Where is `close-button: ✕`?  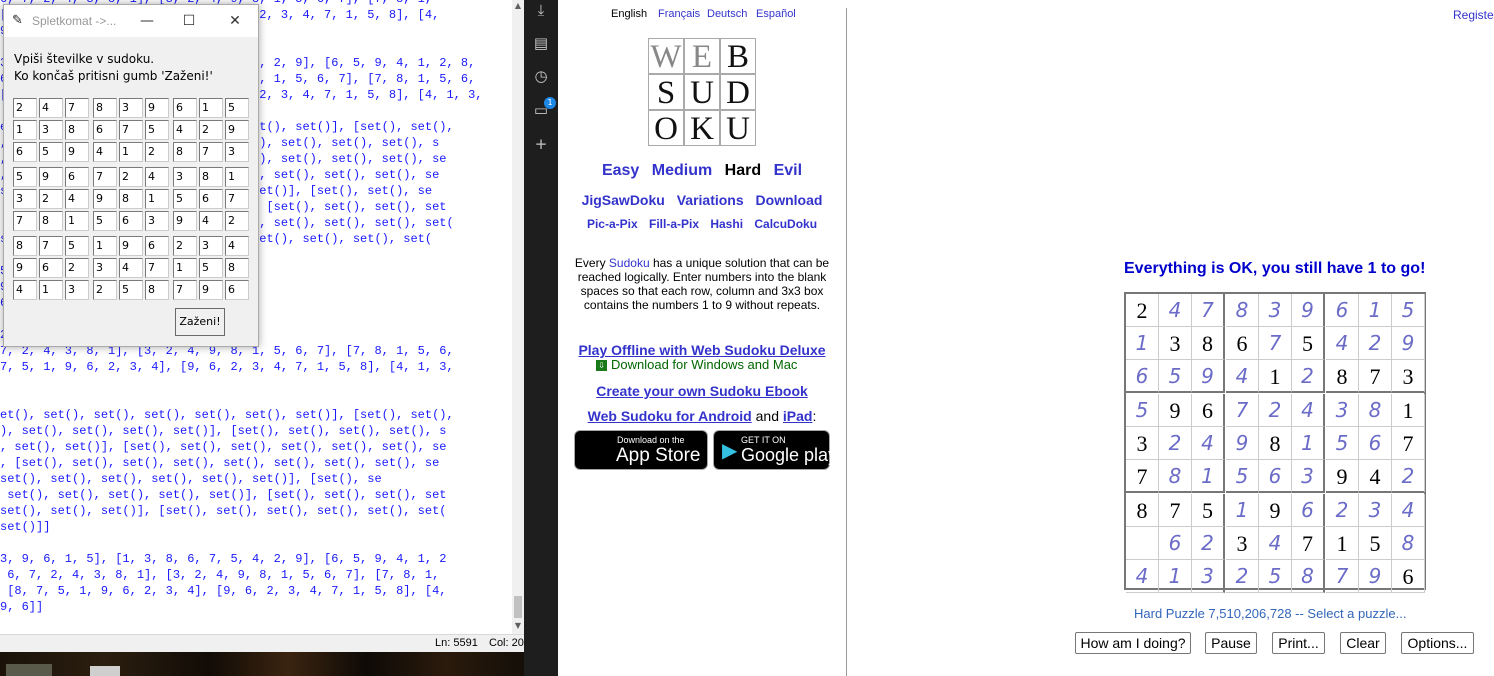
close-button: ✕ is located at coordinates (235, 21).